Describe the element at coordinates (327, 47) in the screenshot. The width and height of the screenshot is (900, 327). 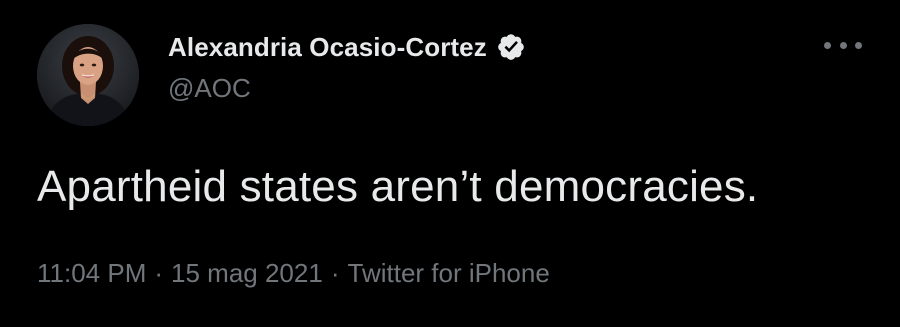
I see `author-name: Alexandria Ocasio-Cortez` at that location.